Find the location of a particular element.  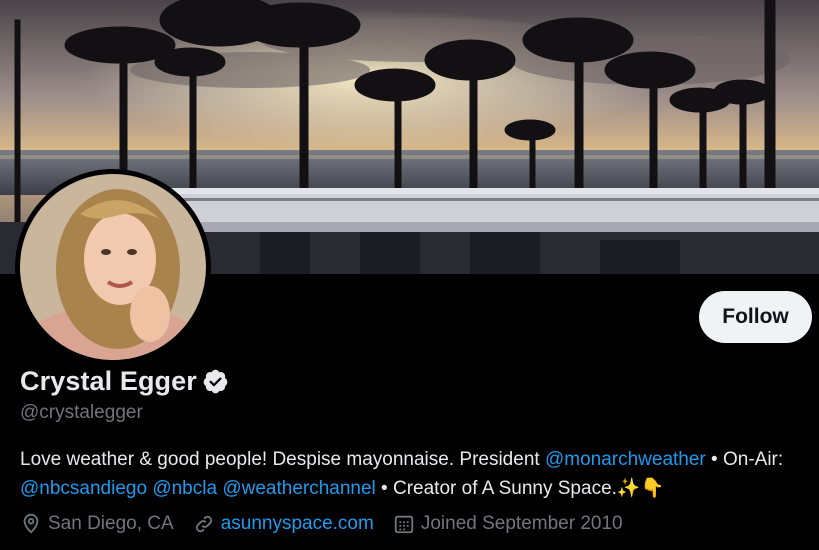

display-name: Crystal Egger is located at coordinates (108, 381).